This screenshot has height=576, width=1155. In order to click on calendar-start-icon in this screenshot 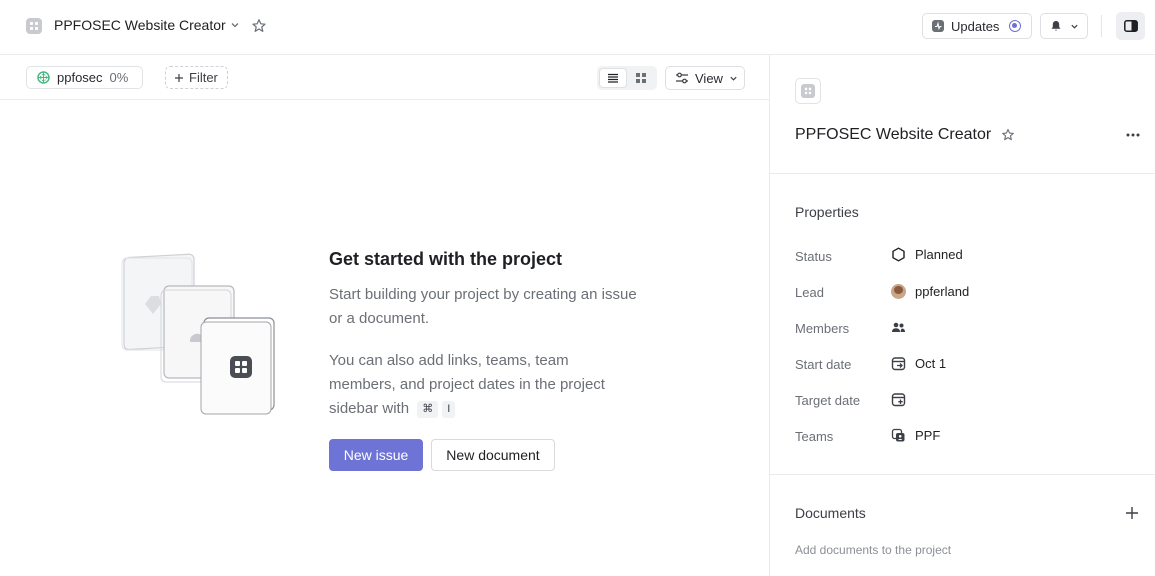, I will do `click(898, 364)`.